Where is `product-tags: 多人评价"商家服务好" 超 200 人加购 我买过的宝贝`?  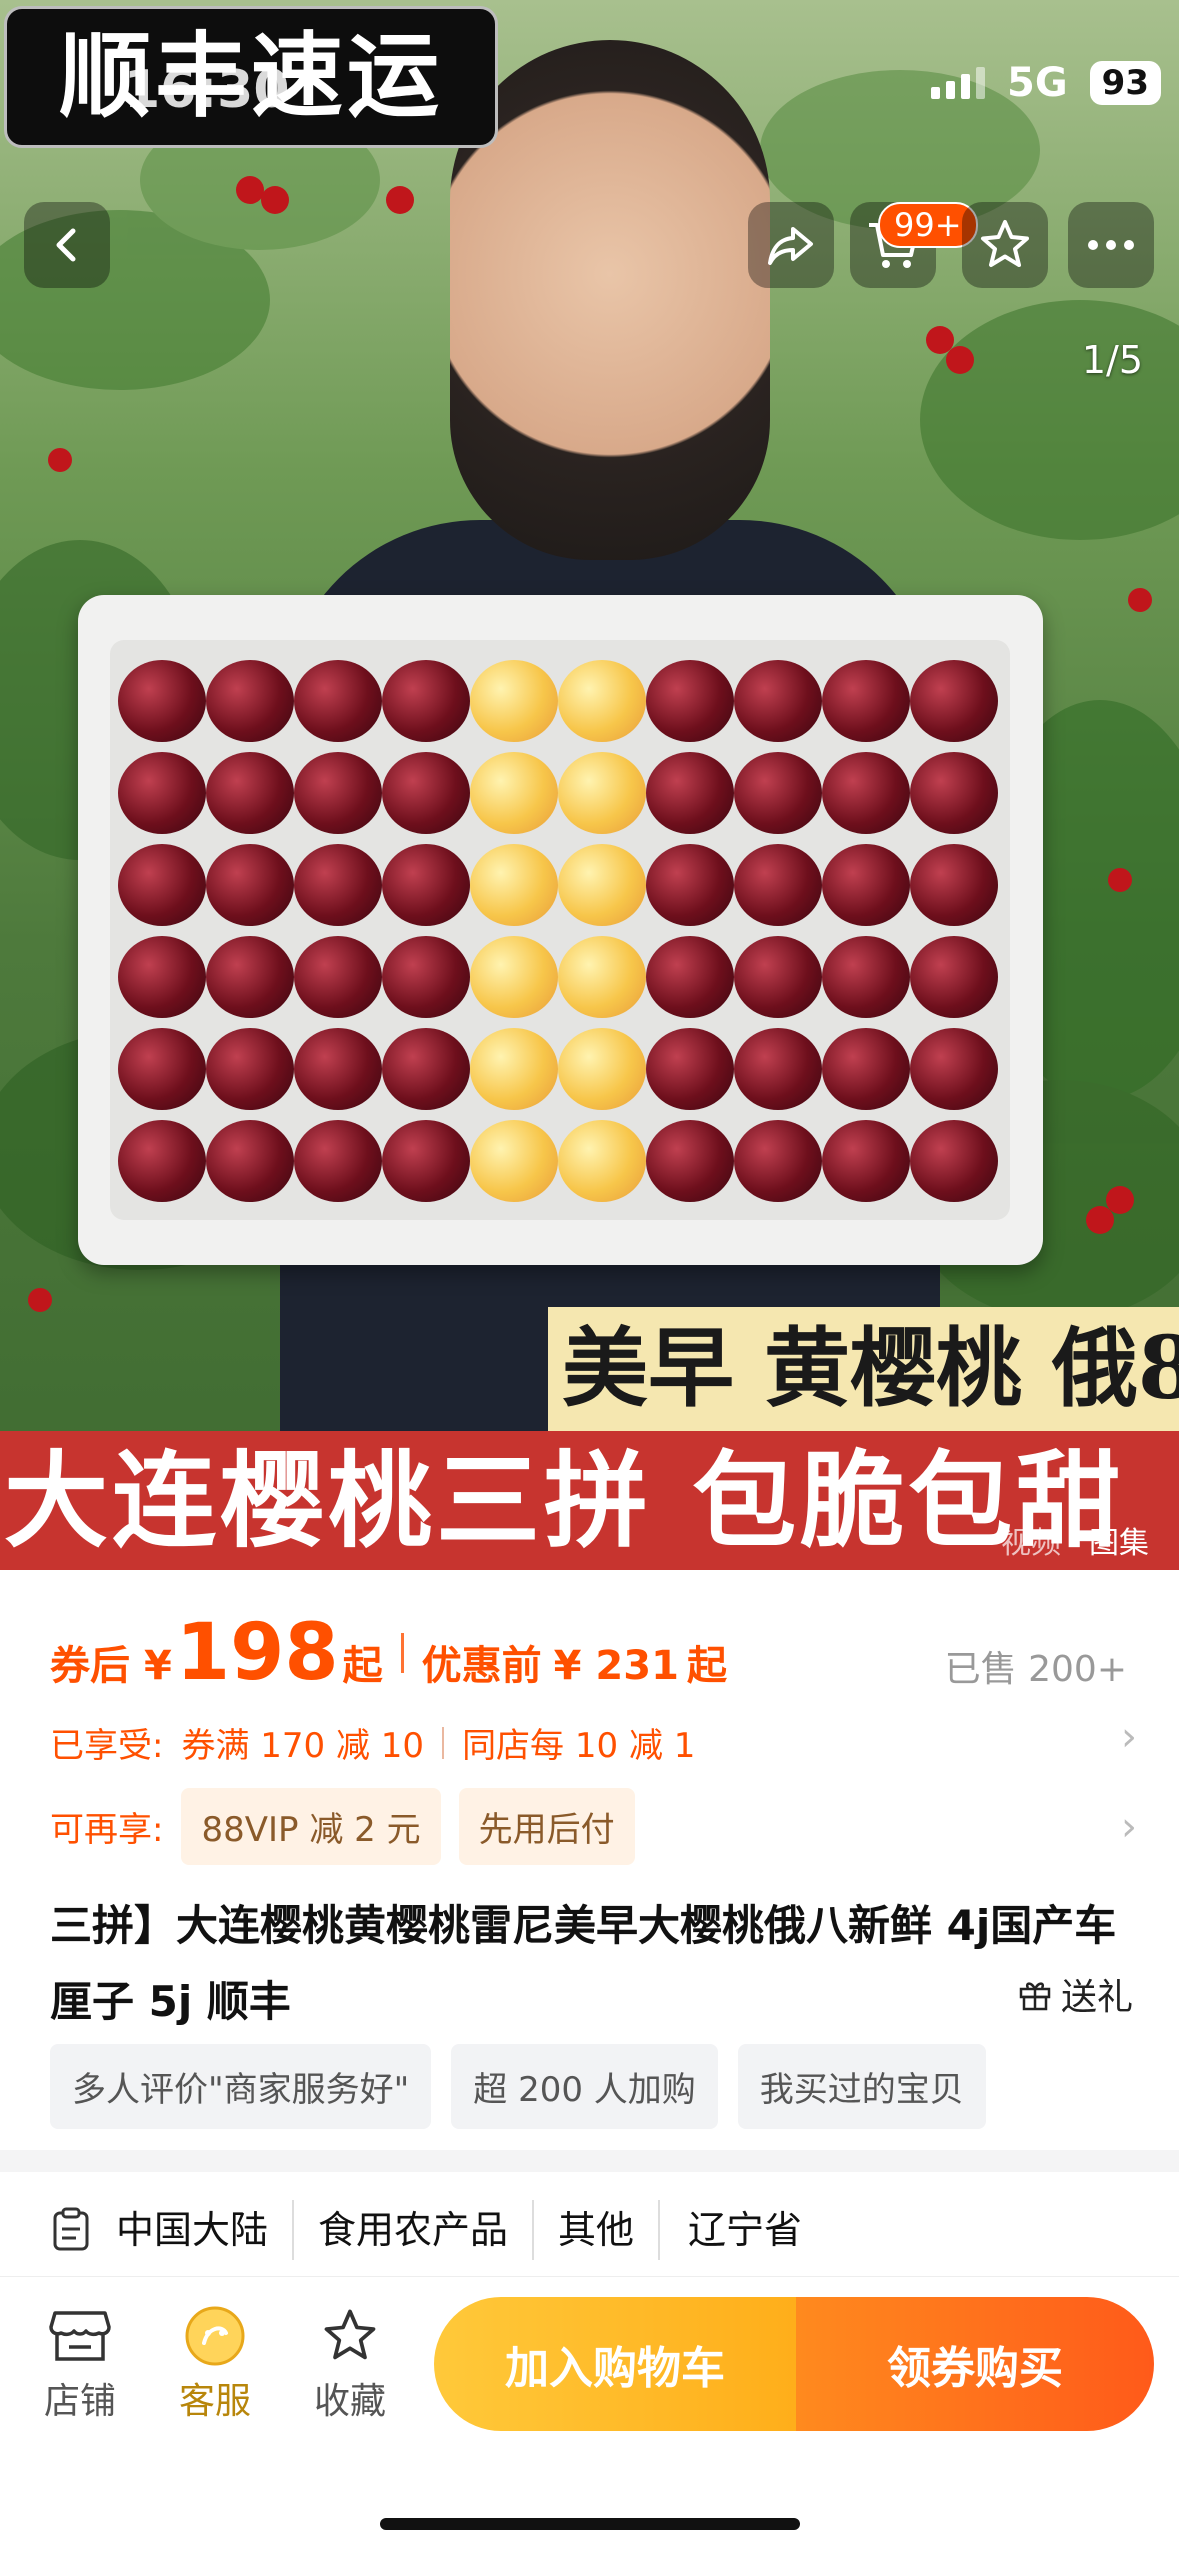
product-tags: 多人评价"商家服务好" 超 200 人加购 我买过的宝贝 is located at coordinates (518, 2086).